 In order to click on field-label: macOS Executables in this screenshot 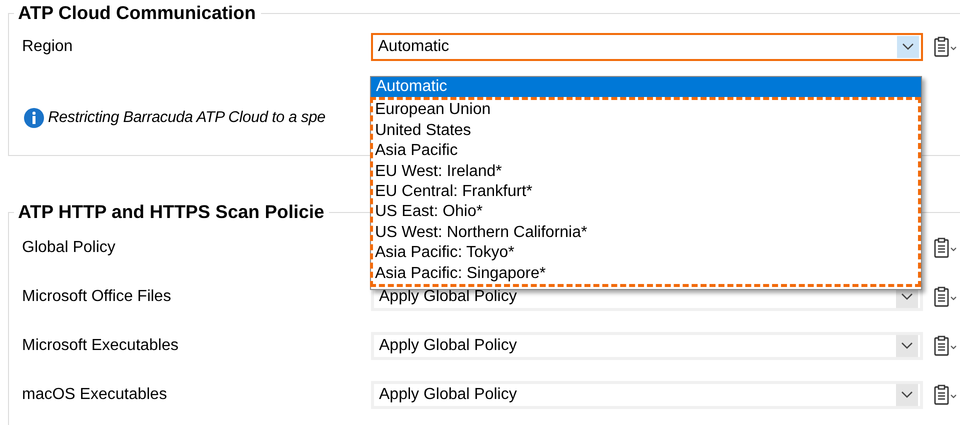, I will do `click(95, 395)`.